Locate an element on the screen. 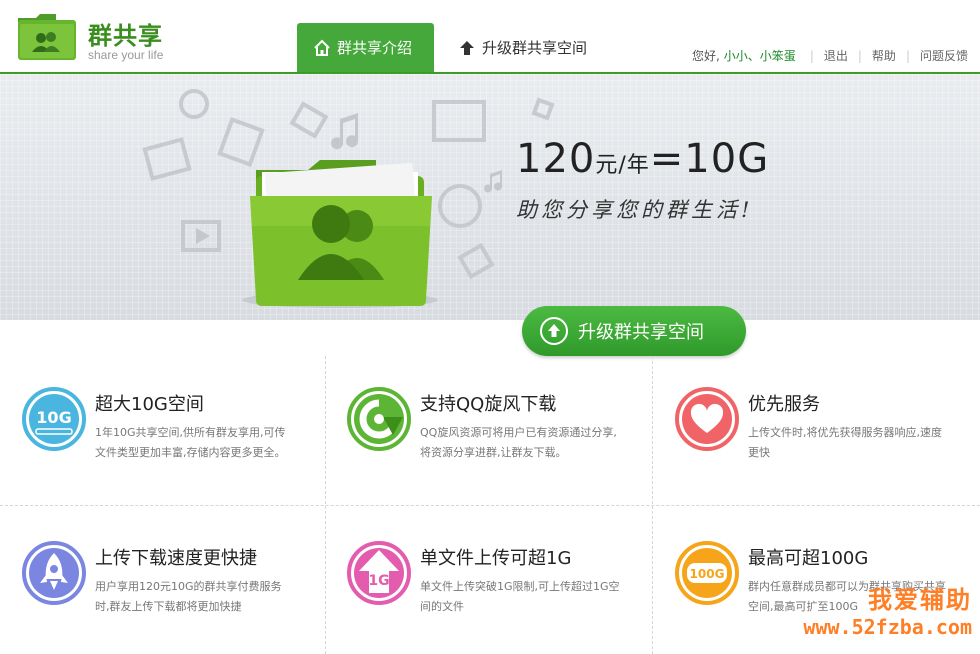 The height and width of the screenshot is (654, 980). home-icon is located at coordinates (322, 47).